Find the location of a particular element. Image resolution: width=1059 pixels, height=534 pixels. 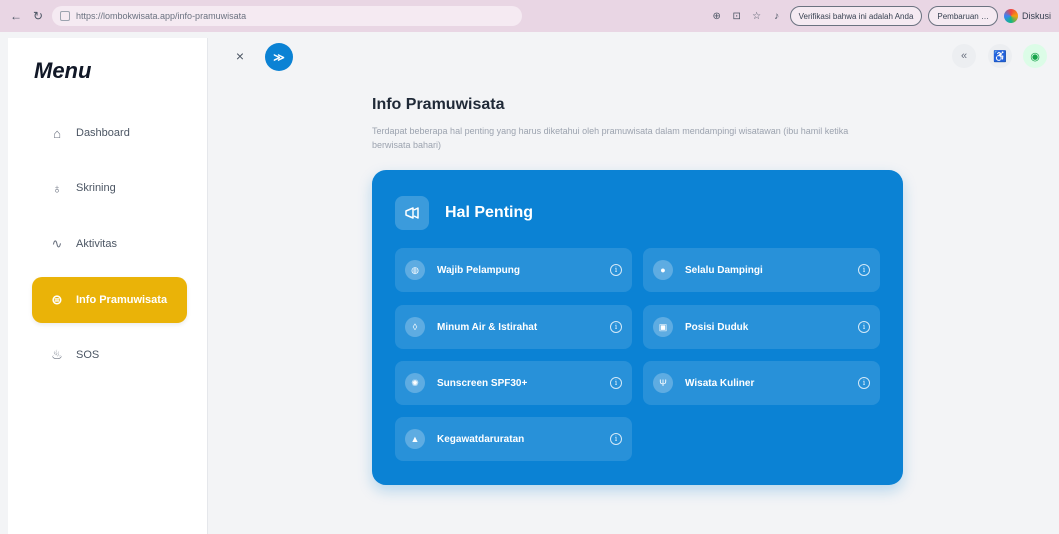

sidebar-item-dashboard: ⌂ Dashboard is located at coordinates (109, 133).